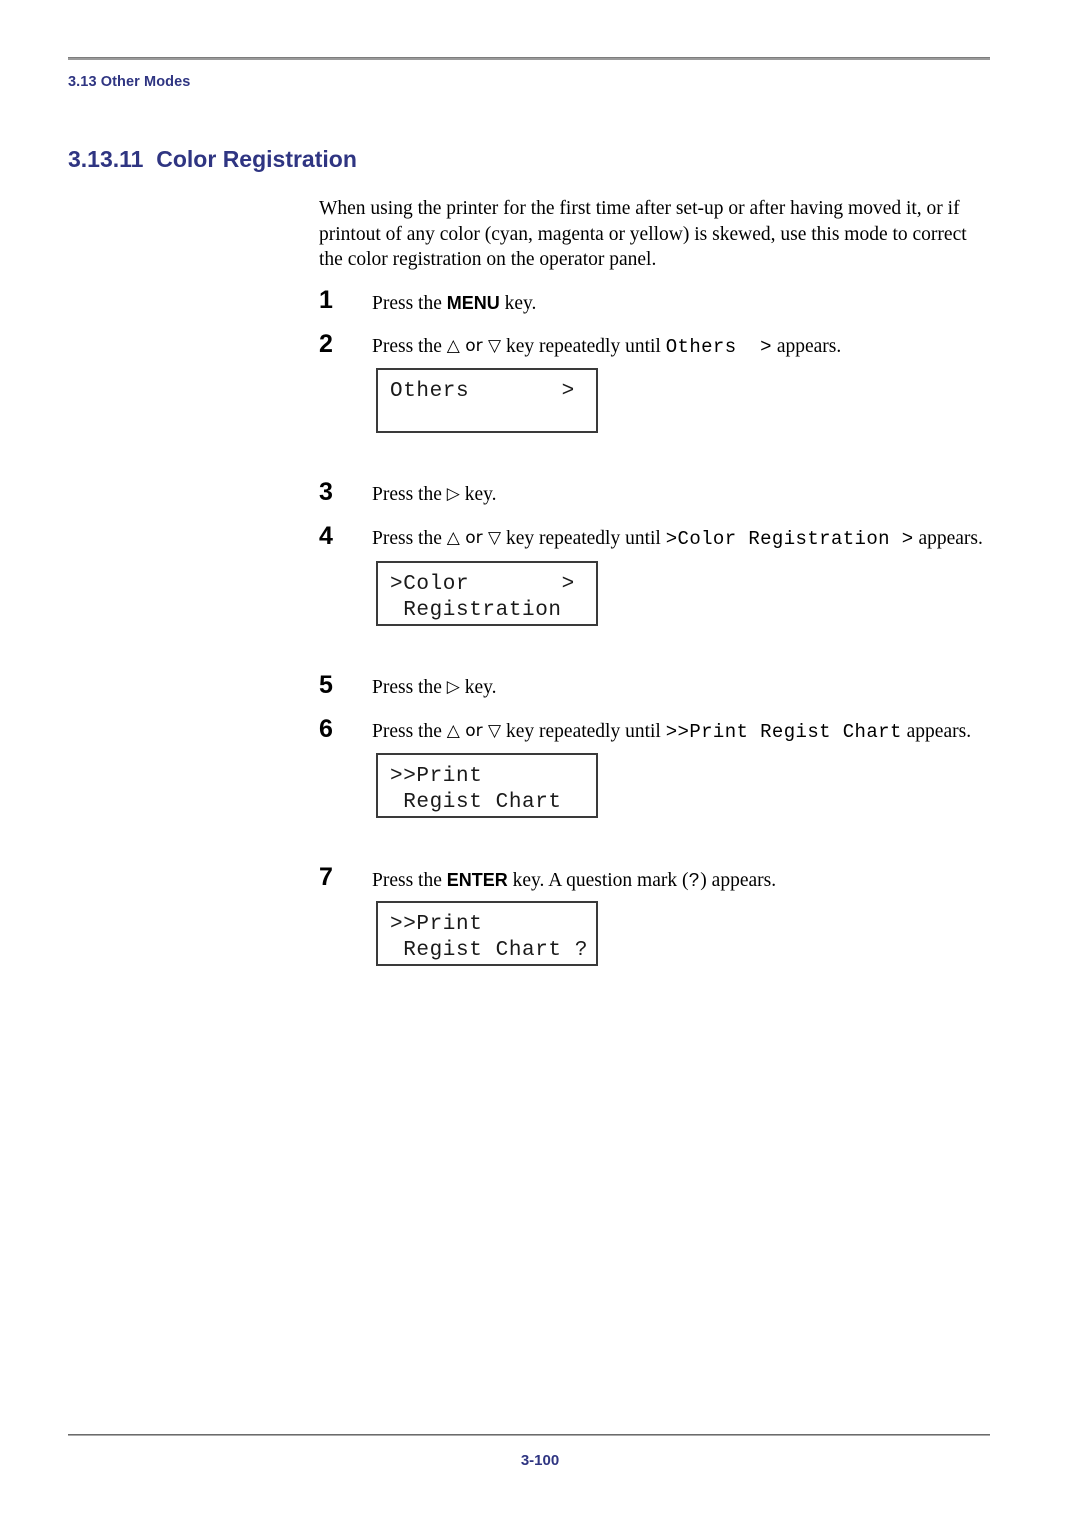 The height and width of the screenshot is (1528, 1080). What do you see at coordinates (806, 346) in the screenshot?
I see `step-2-tail: appears.` at bounding box center [806, 346].